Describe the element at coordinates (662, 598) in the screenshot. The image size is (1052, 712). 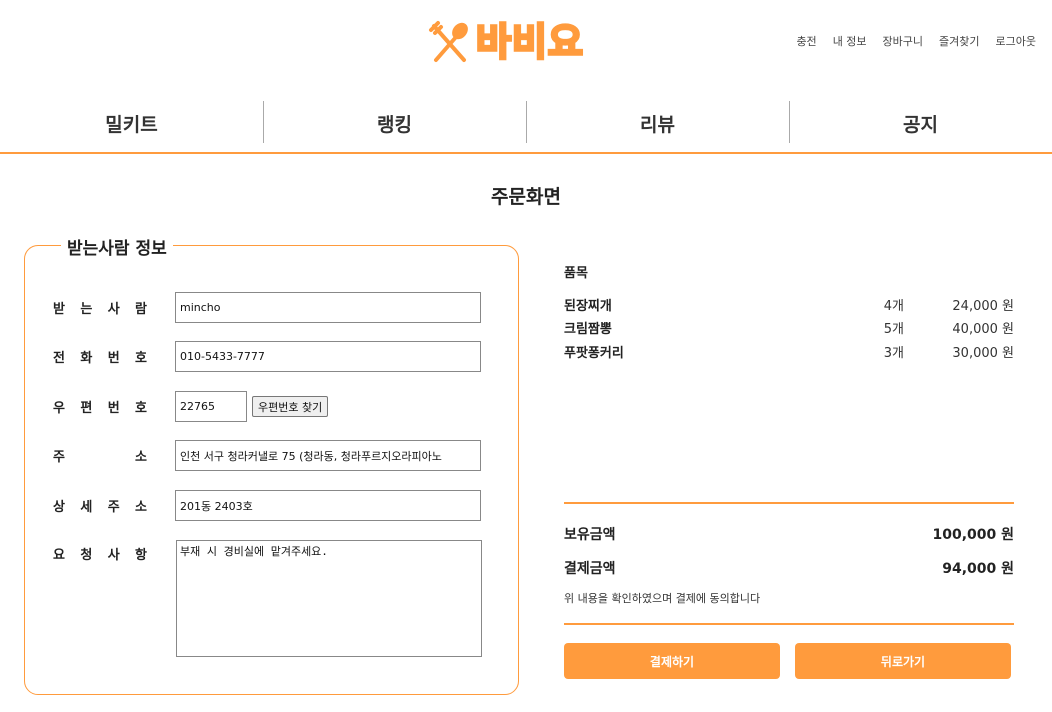
I see `agree-text: 위 내용을 확인하였으며 결제에 동의합니다` at that location.